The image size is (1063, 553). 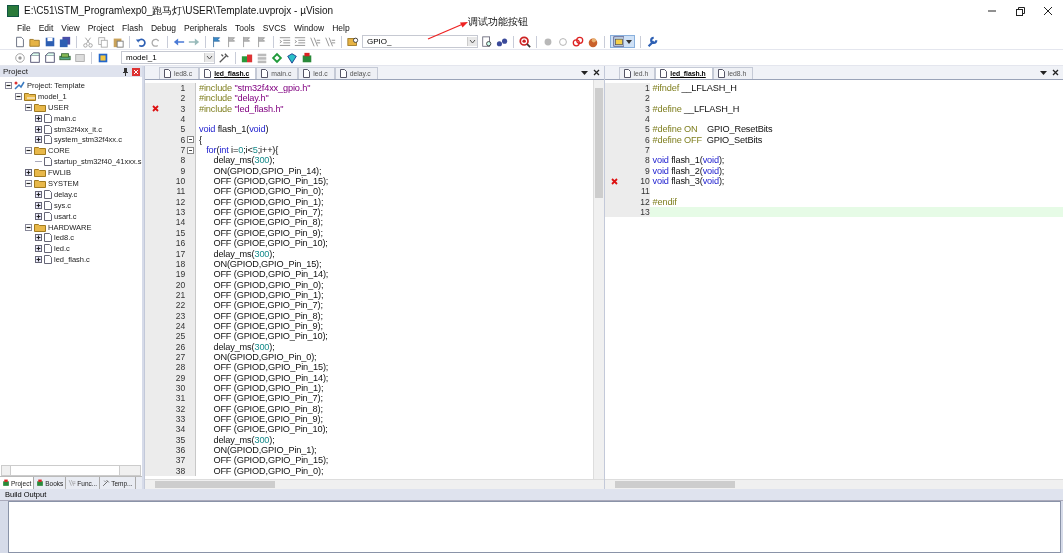 What do you see at coordinates (200, 140) in the screenshot?
I see `code-line: {` at bounding box center [200, 140].